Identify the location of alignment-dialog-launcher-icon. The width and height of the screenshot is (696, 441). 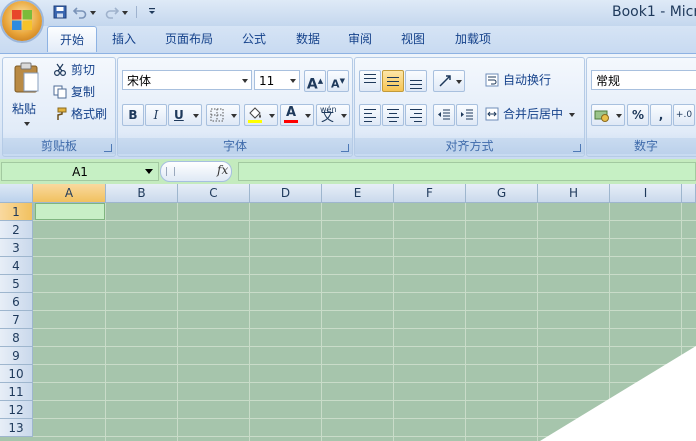
(577, 148).